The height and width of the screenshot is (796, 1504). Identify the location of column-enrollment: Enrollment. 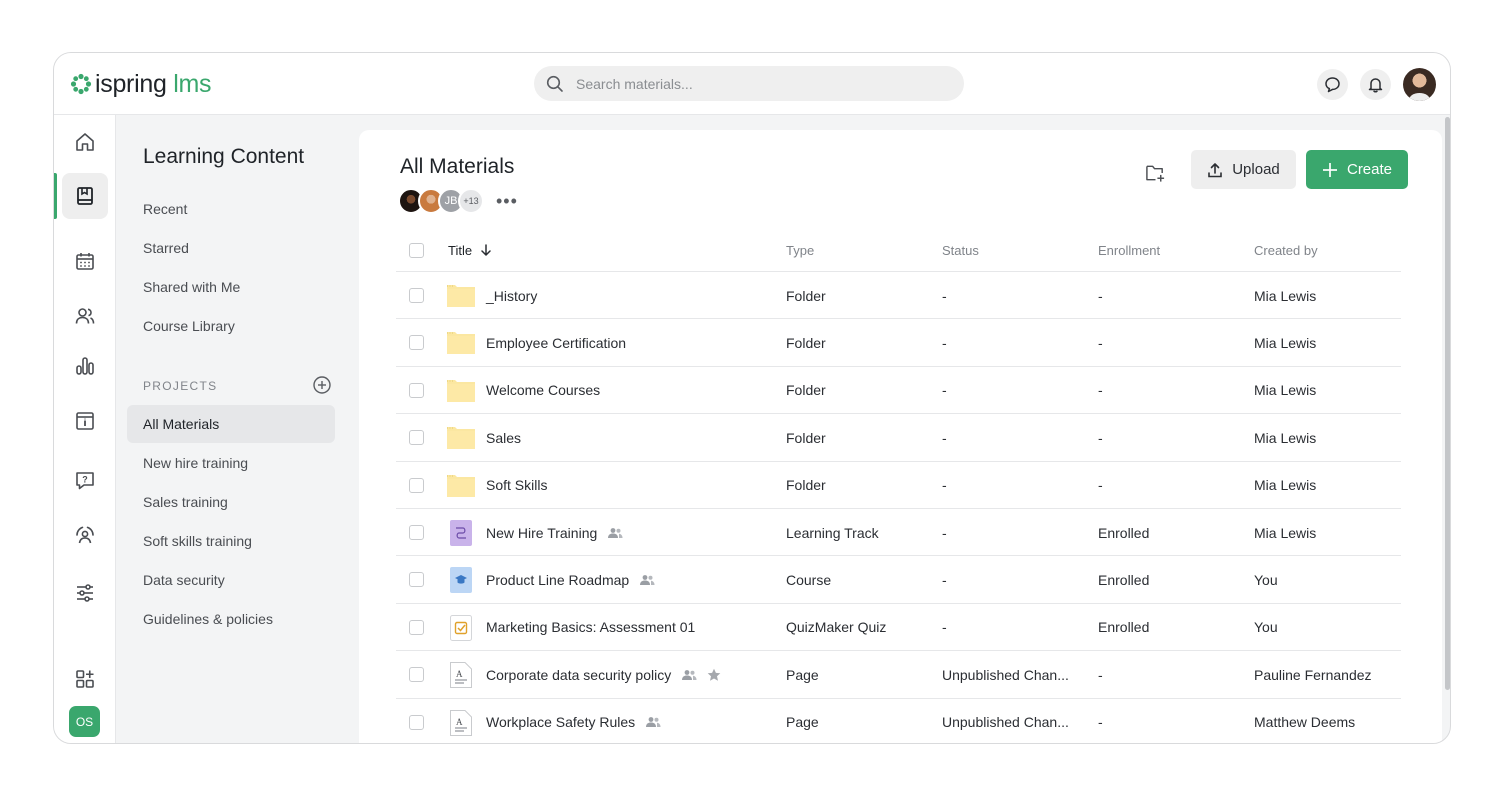
(1129, 250).